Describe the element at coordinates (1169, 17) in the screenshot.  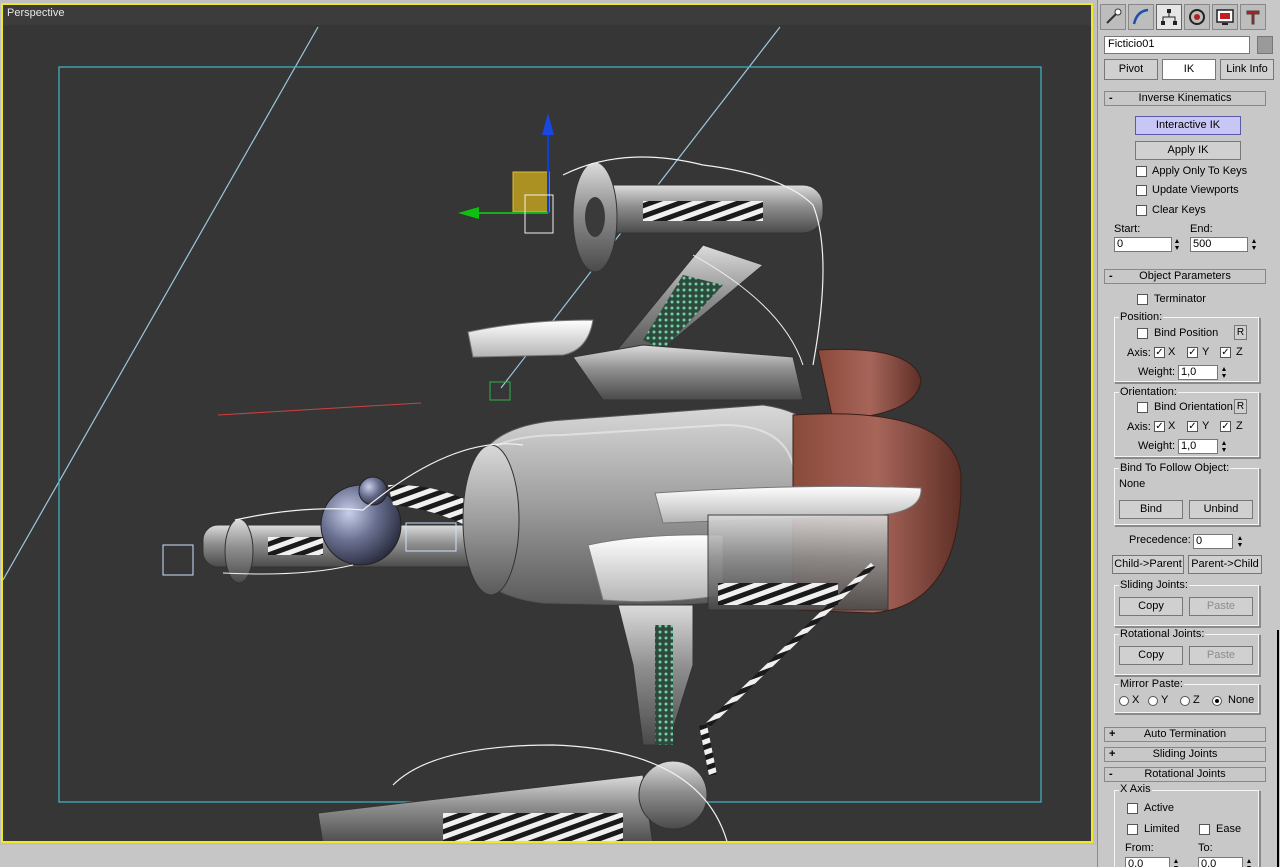
I see `hierarchy-icon` at that location.